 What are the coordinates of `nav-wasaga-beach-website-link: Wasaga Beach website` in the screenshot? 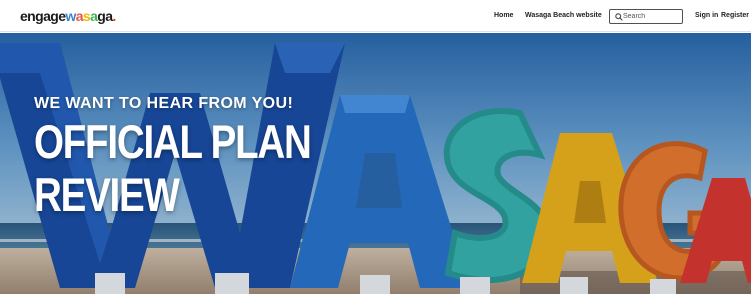 It's located at (563, 16).